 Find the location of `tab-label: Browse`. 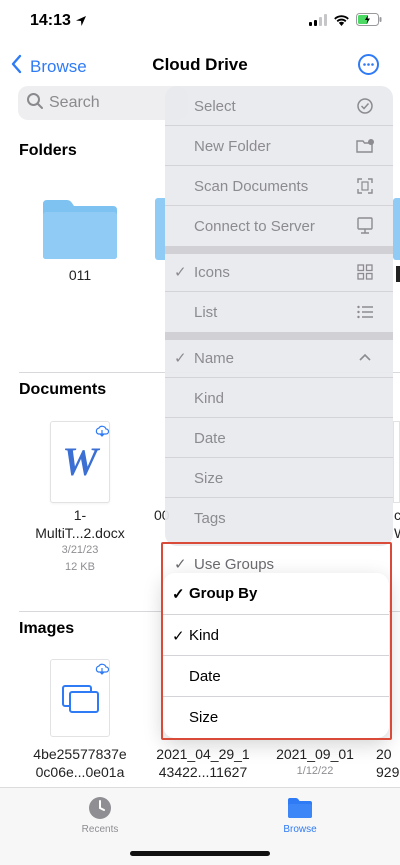

tab-label: Browse is located at coordinates (300, 829).